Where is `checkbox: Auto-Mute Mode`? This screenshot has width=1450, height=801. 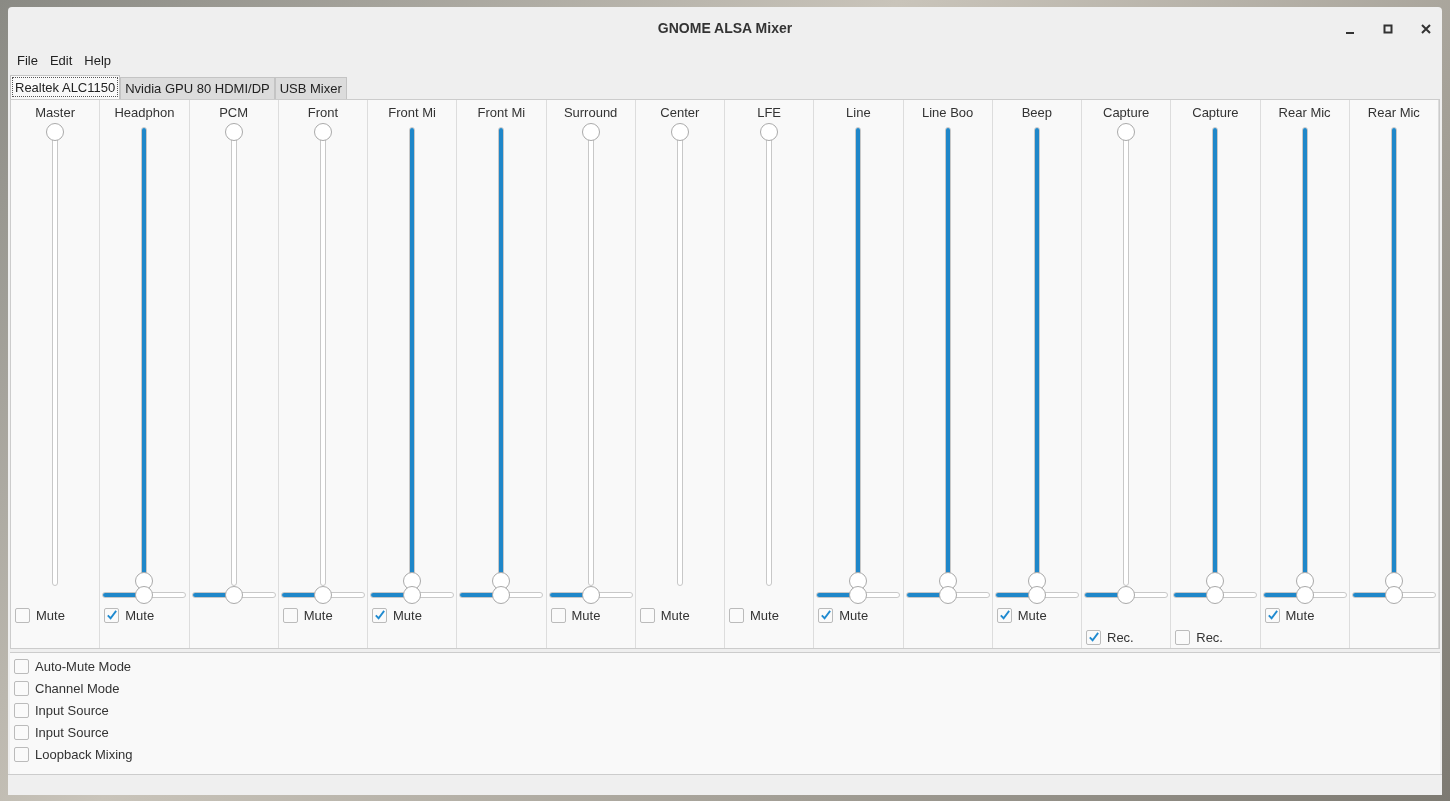 checkbox: Auto-Mute Mode is located at coordinates (73, 666).